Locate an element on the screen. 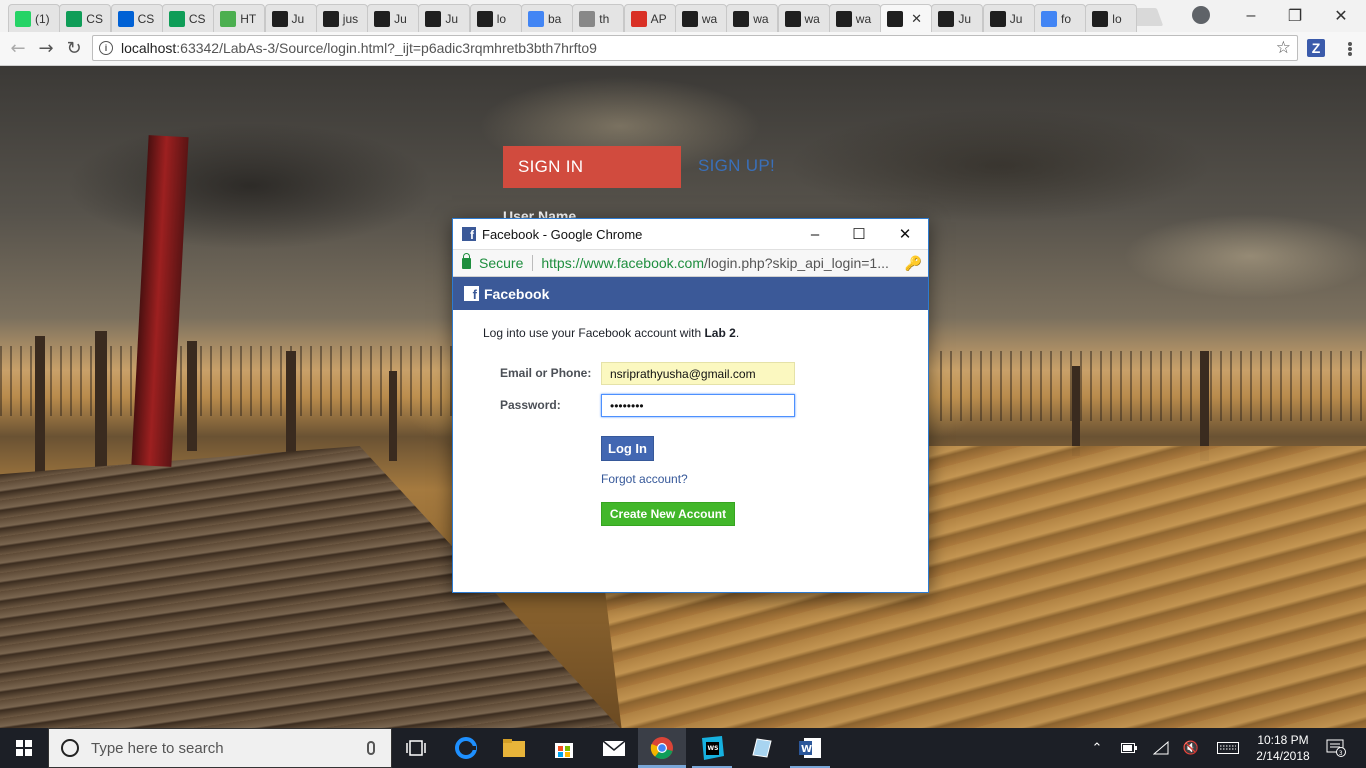  start-button is located at coordinates (24, 748).